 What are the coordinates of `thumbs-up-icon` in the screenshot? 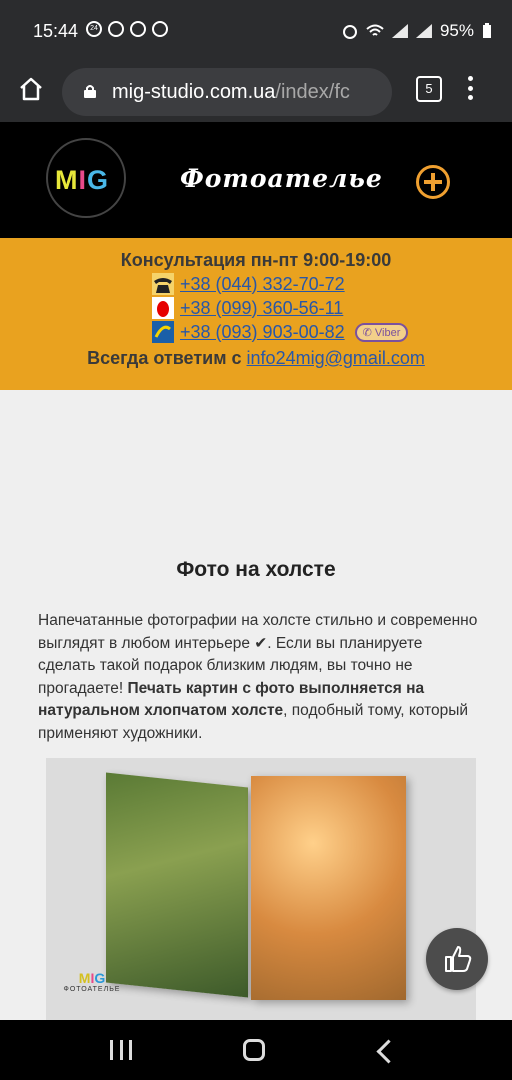 It's located at (458, 959).